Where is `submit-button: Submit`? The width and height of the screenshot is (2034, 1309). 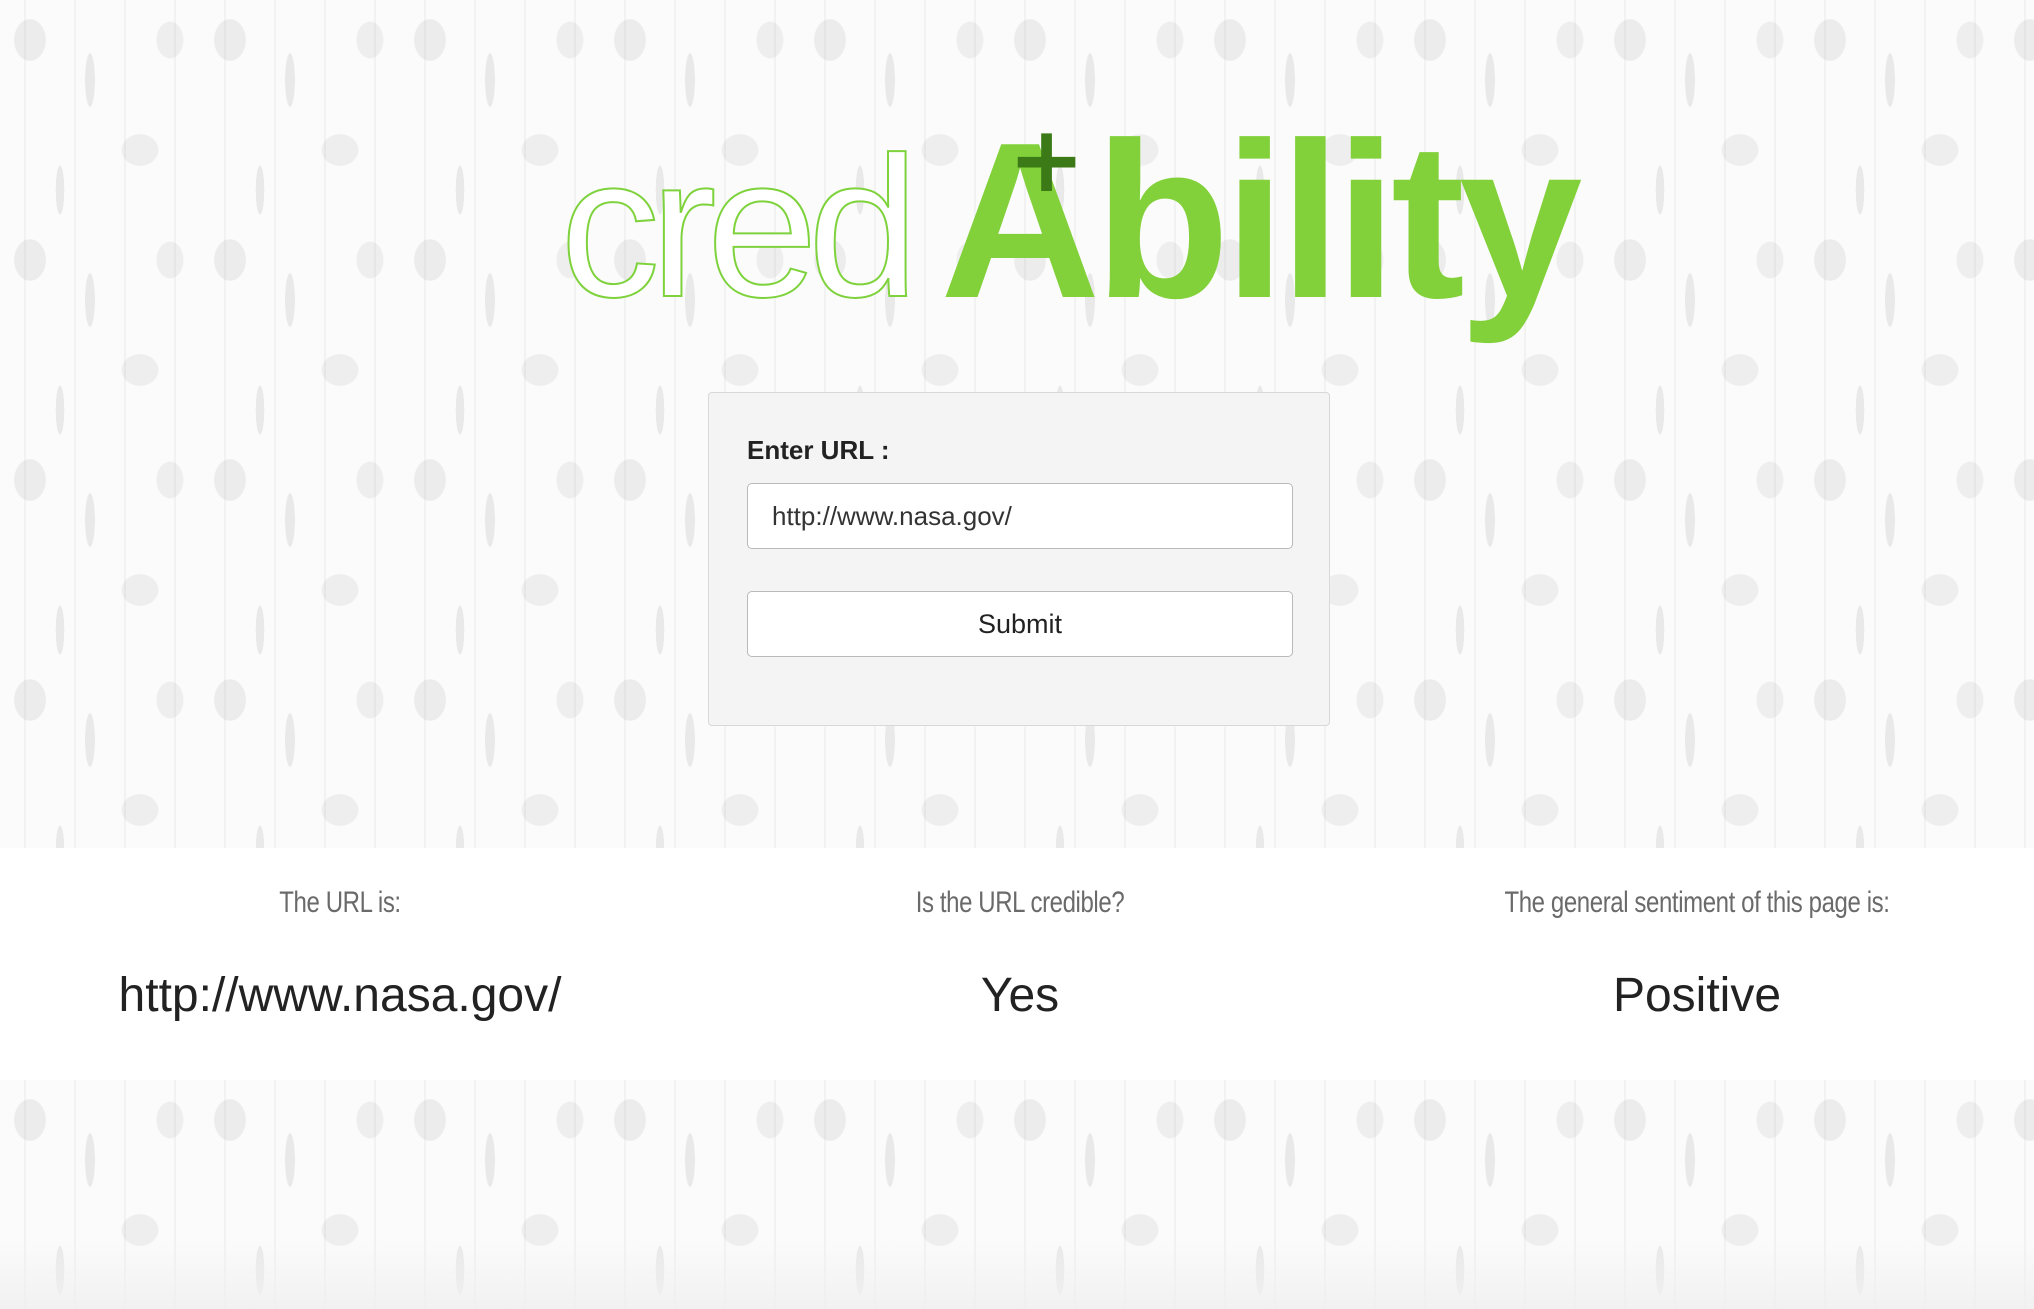
submit-button: Submit is located at coordinates (1020, 624).